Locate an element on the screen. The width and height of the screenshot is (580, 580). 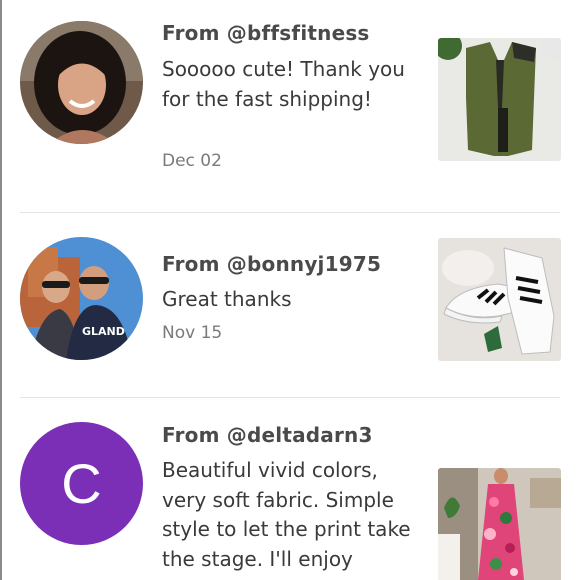
user-avatar-photo is located at coordinates (81, 82).